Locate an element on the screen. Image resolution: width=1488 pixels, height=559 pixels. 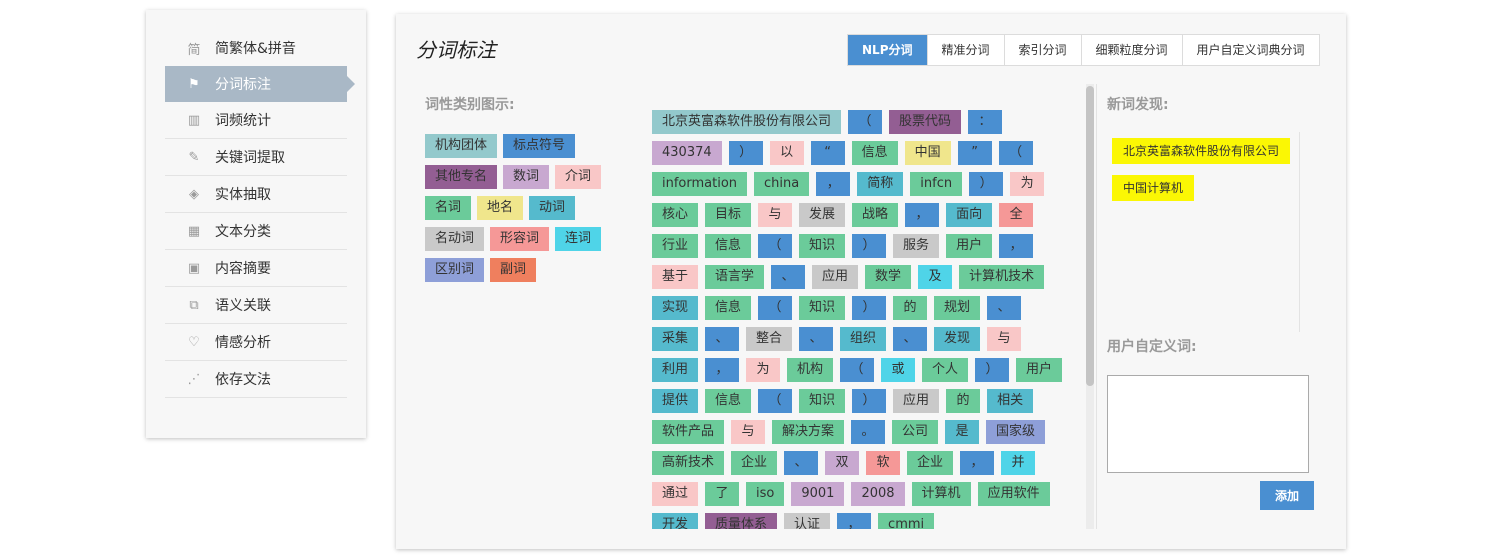
legend-pill-adverb: 副词 is located at coordinates (513, 270).